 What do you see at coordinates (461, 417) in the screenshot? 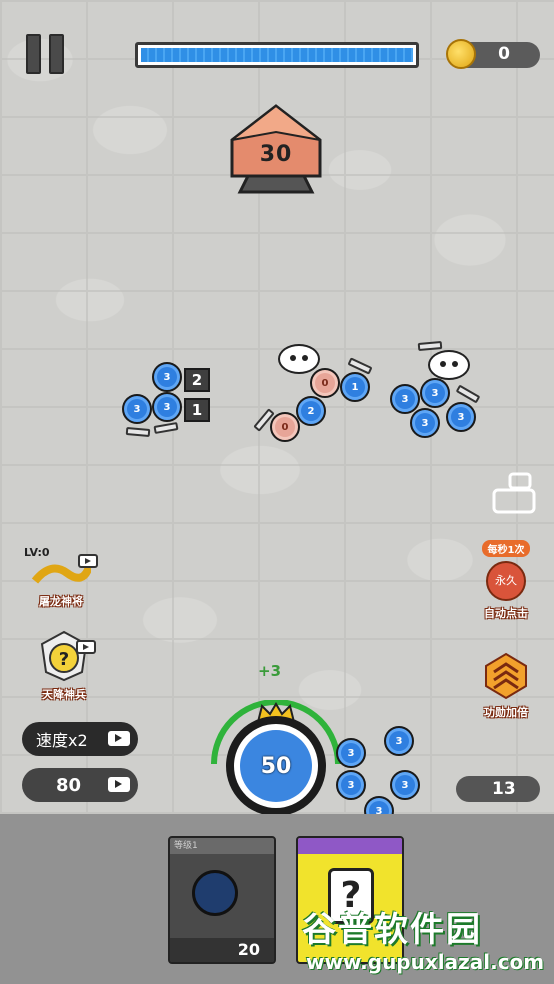
I see `unit-right-3: 3` at bounding box center [461, 417].